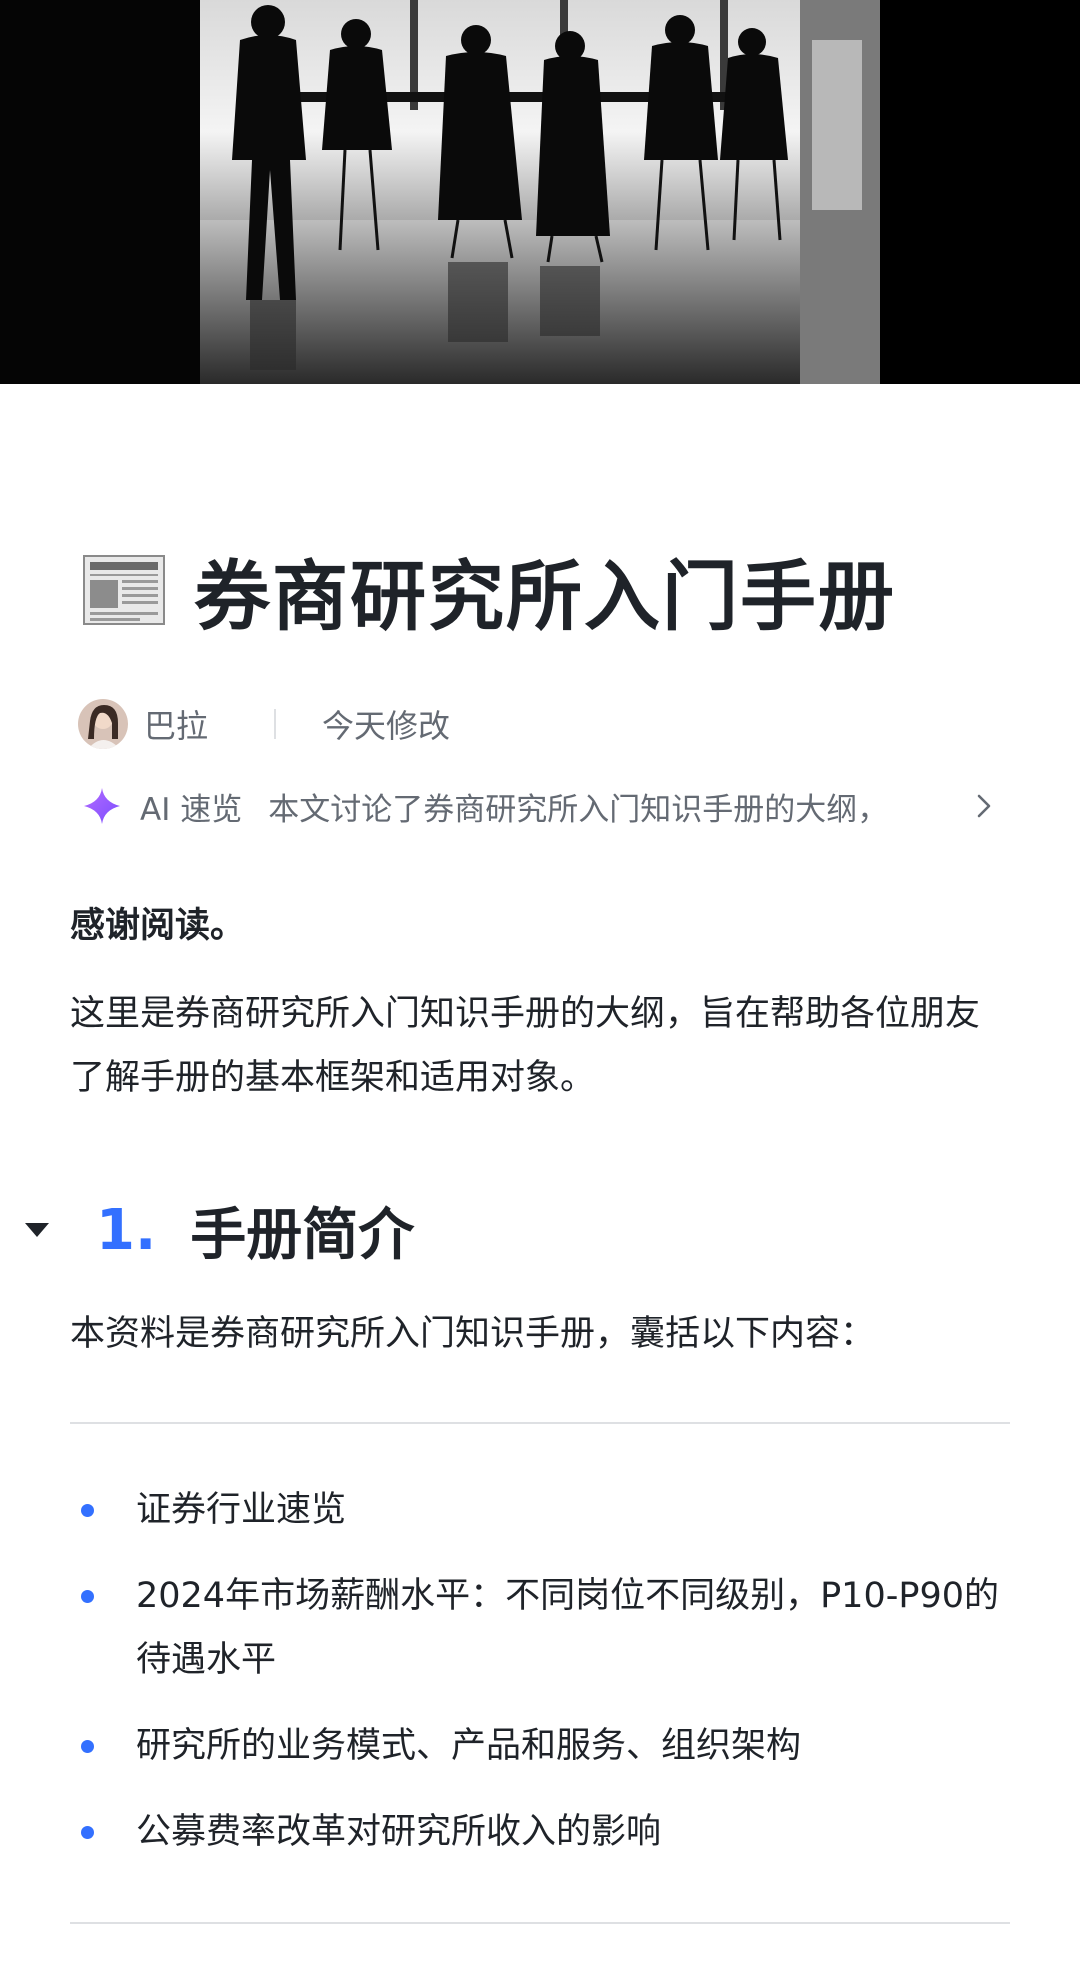  I want to click on page-title: 券商研究所入门手册, so click(545, 590).